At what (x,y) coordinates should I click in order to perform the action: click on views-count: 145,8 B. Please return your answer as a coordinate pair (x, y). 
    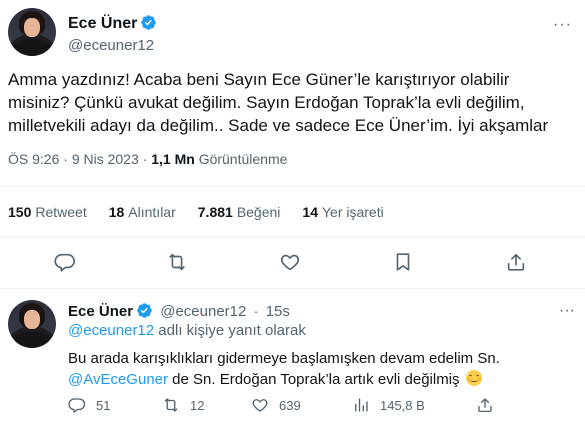
    Looking at the image, I should click on (402, 405).